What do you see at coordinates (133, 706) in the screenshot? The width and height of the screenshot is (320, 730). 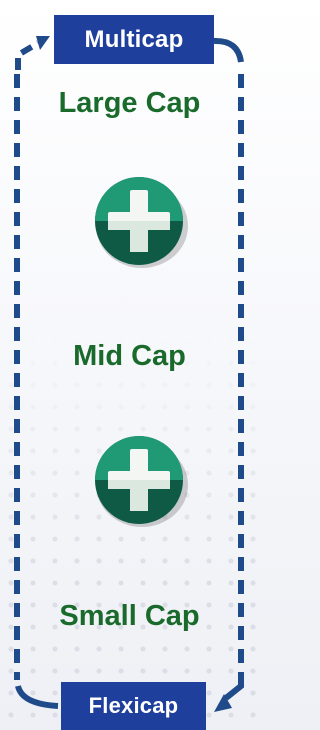 I see `flexicap-tag: Flexicap` at bounding box center [133, 706].